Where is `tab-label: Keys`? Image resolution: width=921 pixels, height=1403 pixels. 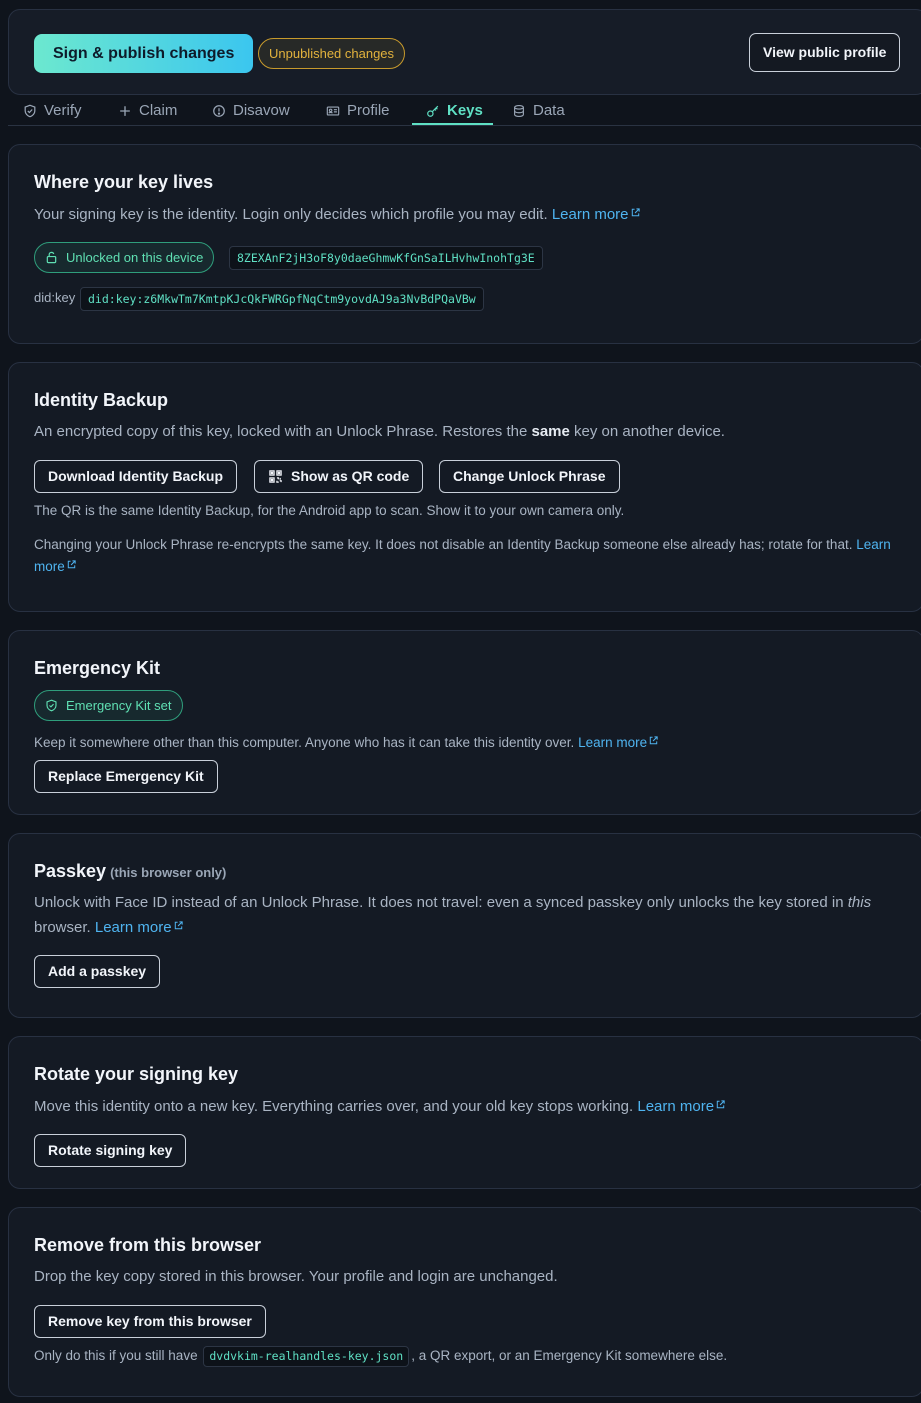
tab-label: Keys is located at coordinates (465, 110).